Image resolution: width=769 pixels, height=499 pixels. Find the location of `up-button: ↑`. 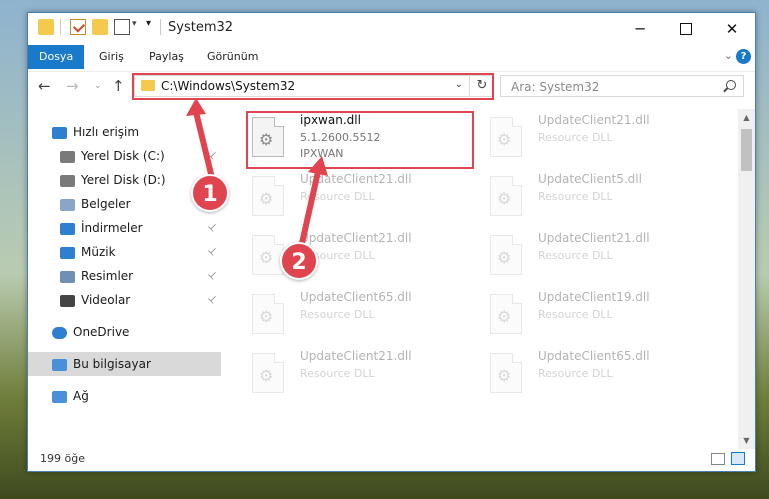

up-button: ↑ is located at coordinates (118, 86).